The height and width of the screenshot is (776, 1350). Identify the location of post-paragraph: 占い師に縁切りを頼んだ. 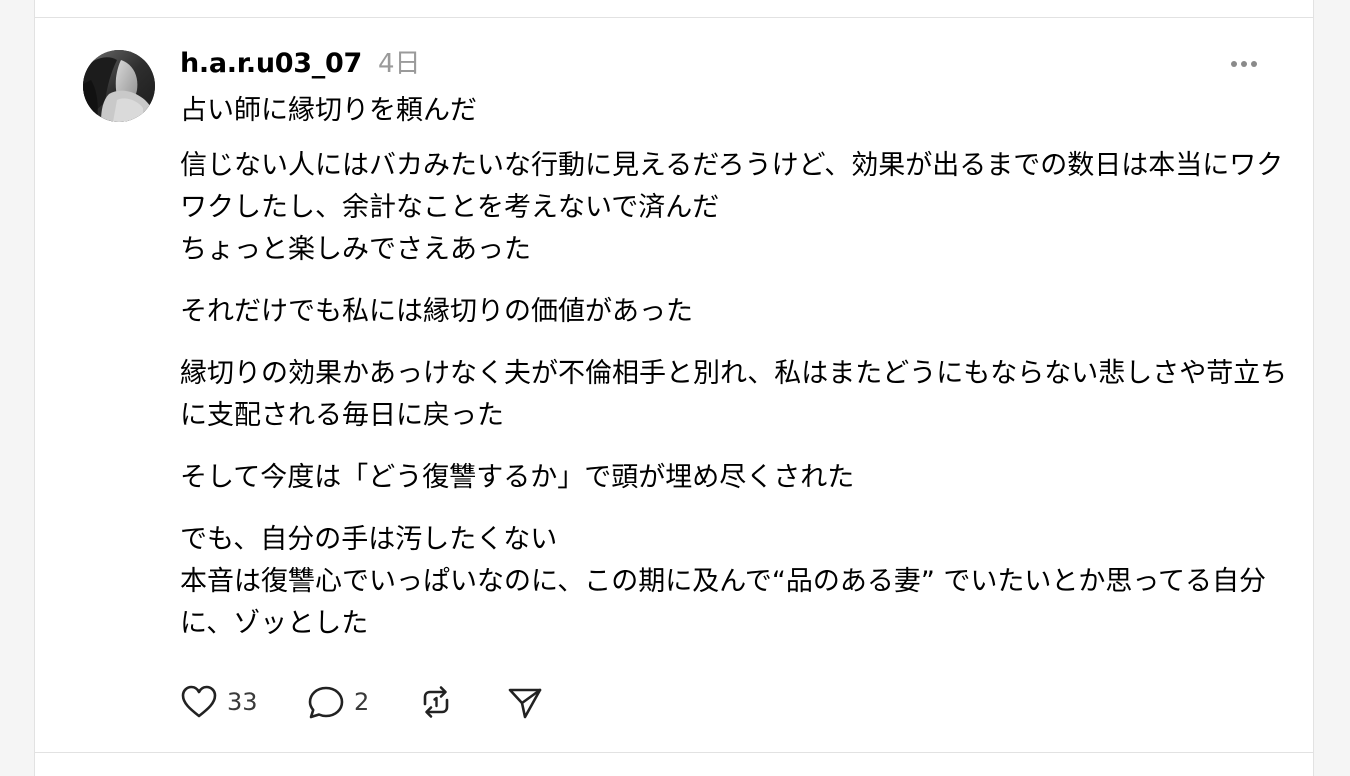
(328, 110).